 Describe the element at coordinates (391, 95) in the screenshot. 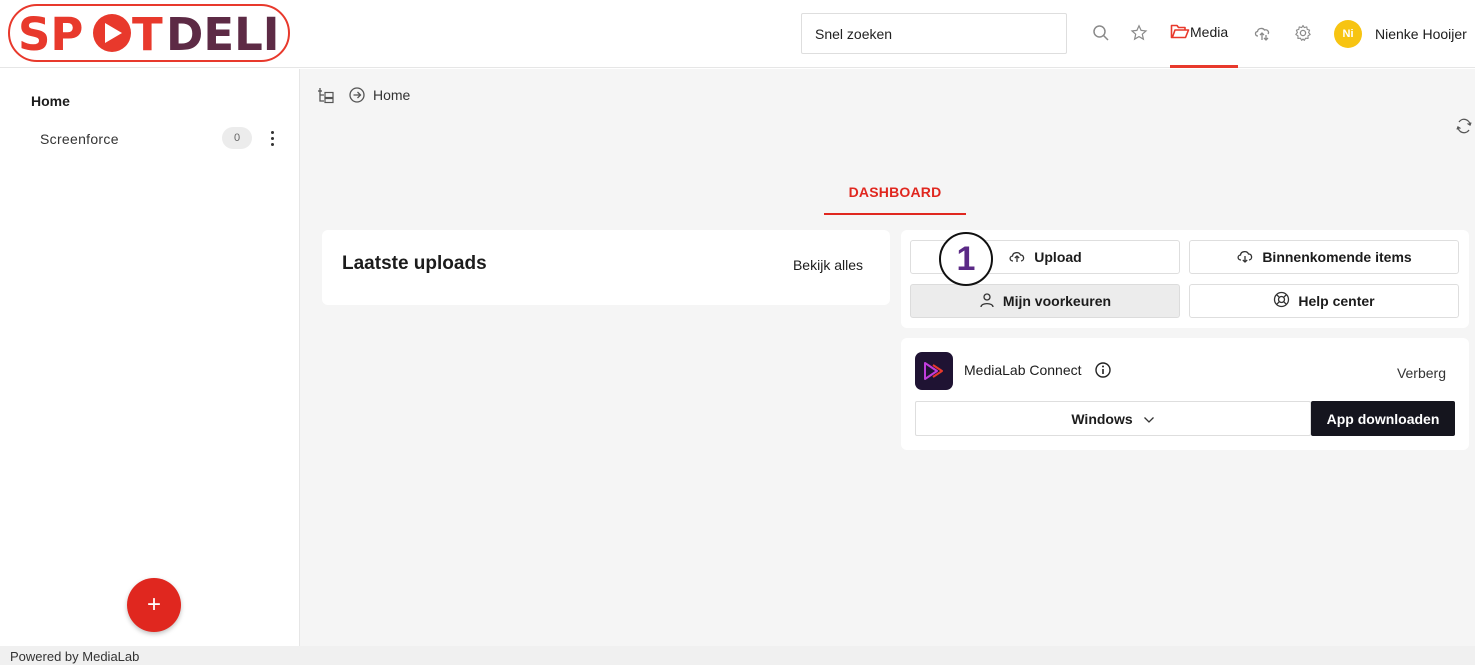

I see `breadcrumb: Home` at that location.